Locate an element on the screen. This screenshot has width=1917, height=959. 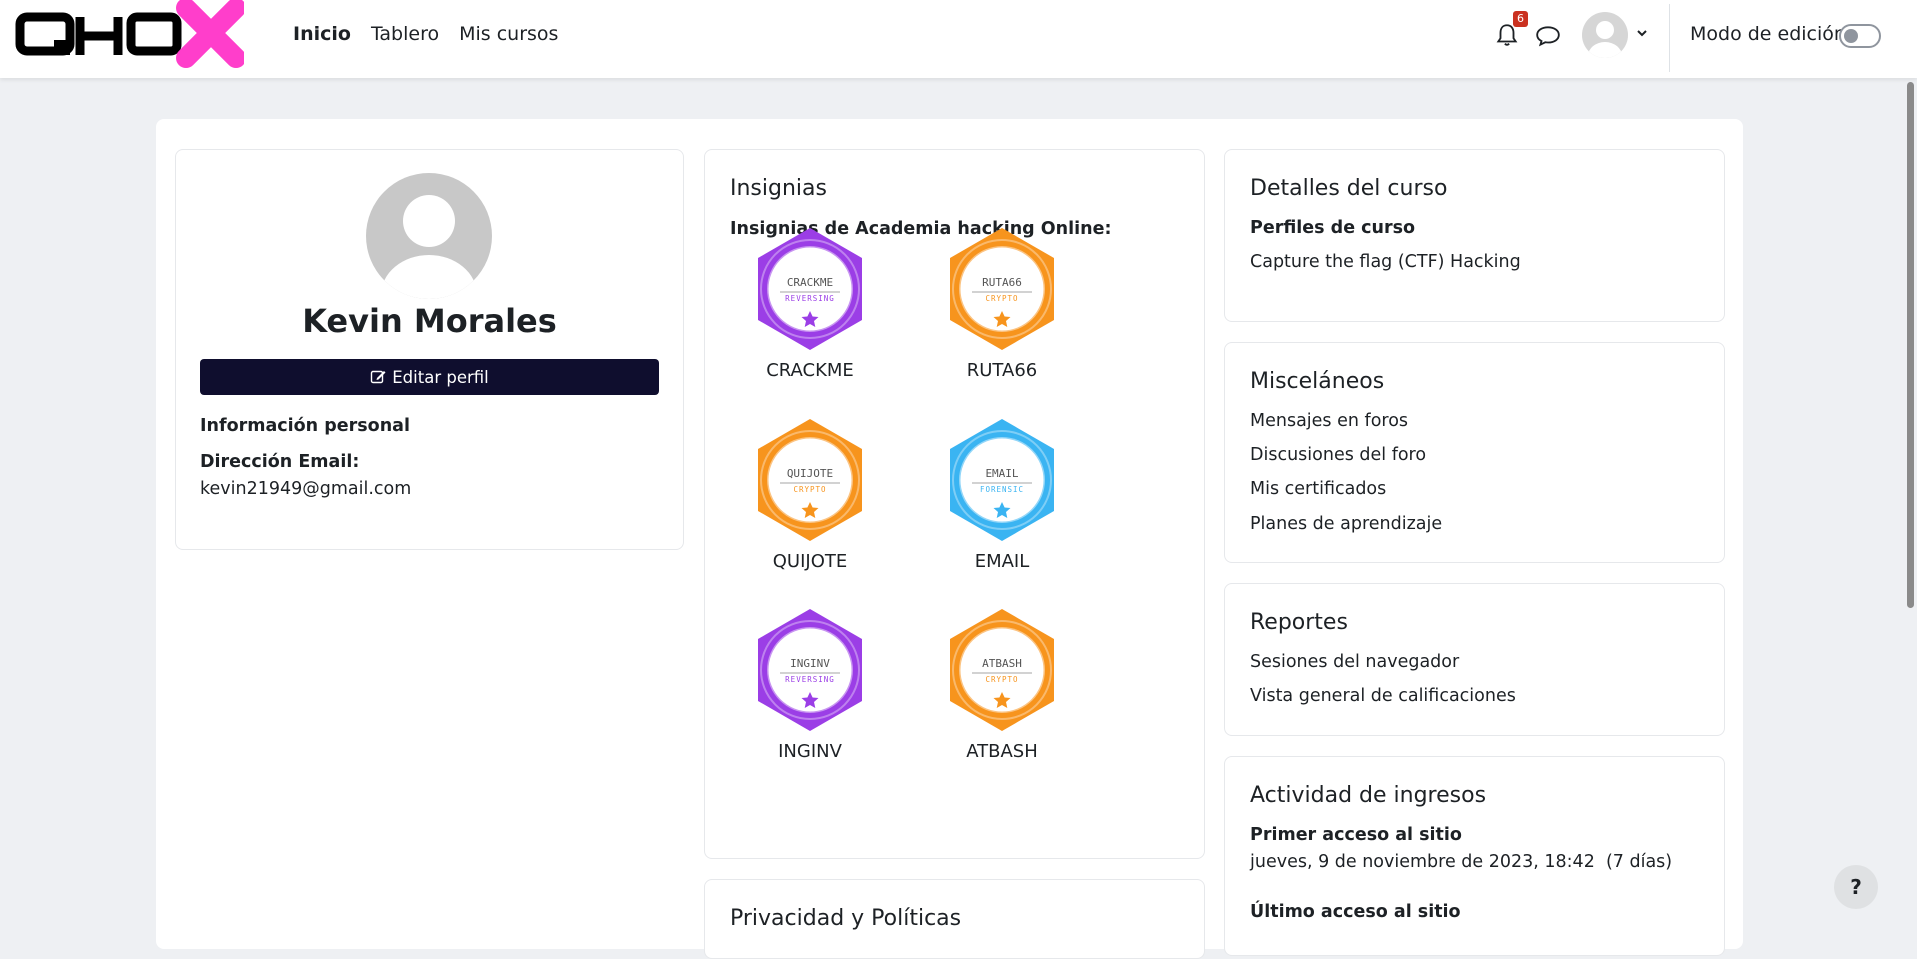
badge-hexagon-icon: QUIJOTE CRYPTO is located at coordinates (810, 480).